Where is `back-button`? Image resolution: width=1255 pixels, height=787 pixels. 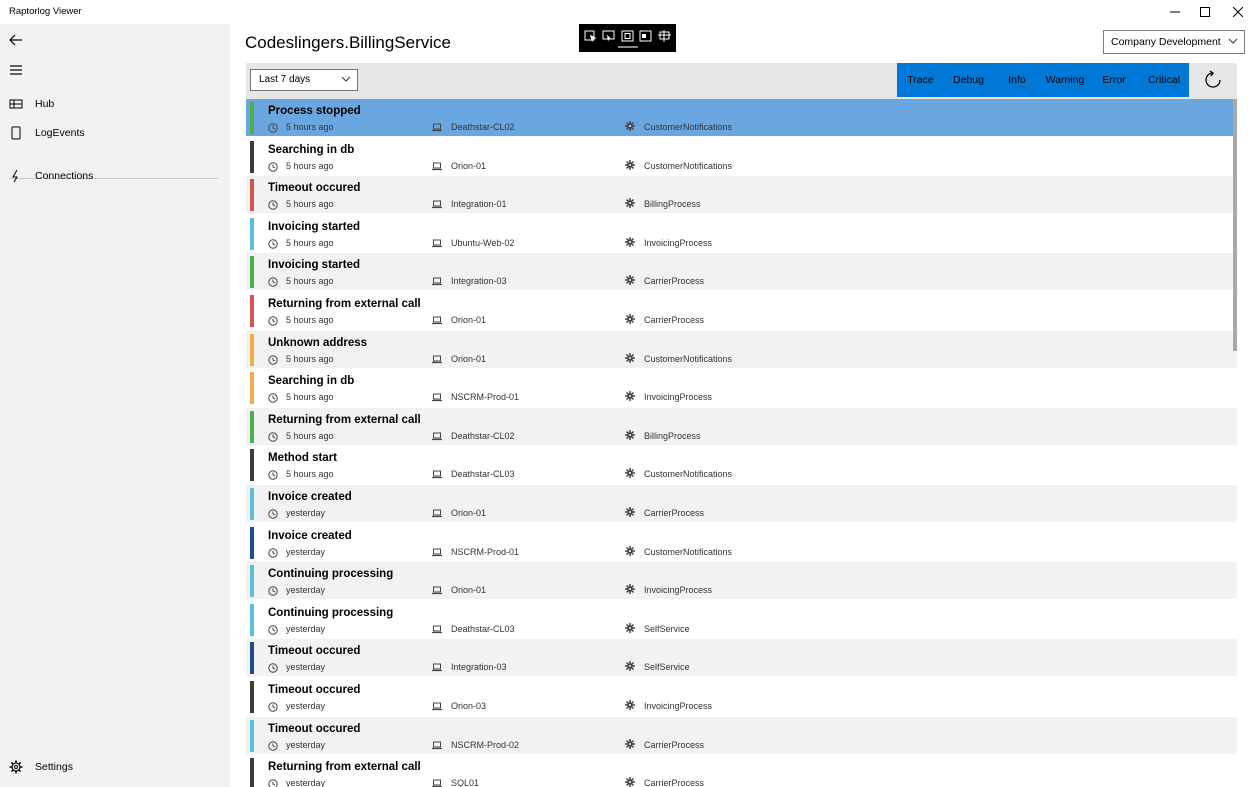 back-button is located at coordinates (20, 40).